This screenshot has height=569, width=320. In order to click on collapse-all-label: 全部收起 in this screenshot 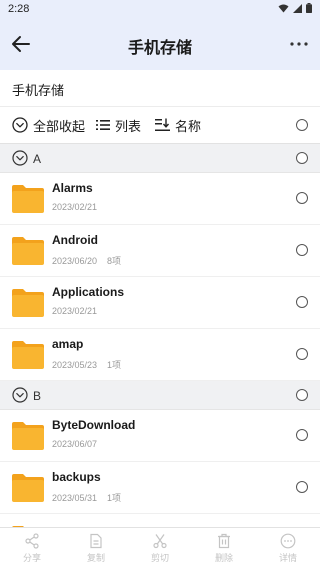, I will do `click(59, 126)`.